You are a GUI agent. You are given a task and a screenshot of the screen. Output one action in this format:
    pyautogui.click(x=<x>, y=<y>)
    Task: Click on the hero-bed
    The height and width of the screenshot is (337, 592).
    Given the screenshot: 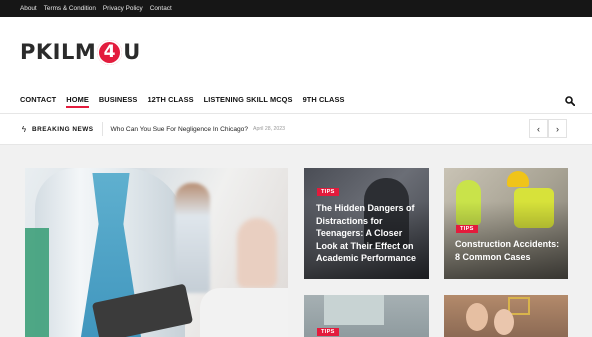 What is the action you would take?
    pyautogui.click(x=244, y=312)
    